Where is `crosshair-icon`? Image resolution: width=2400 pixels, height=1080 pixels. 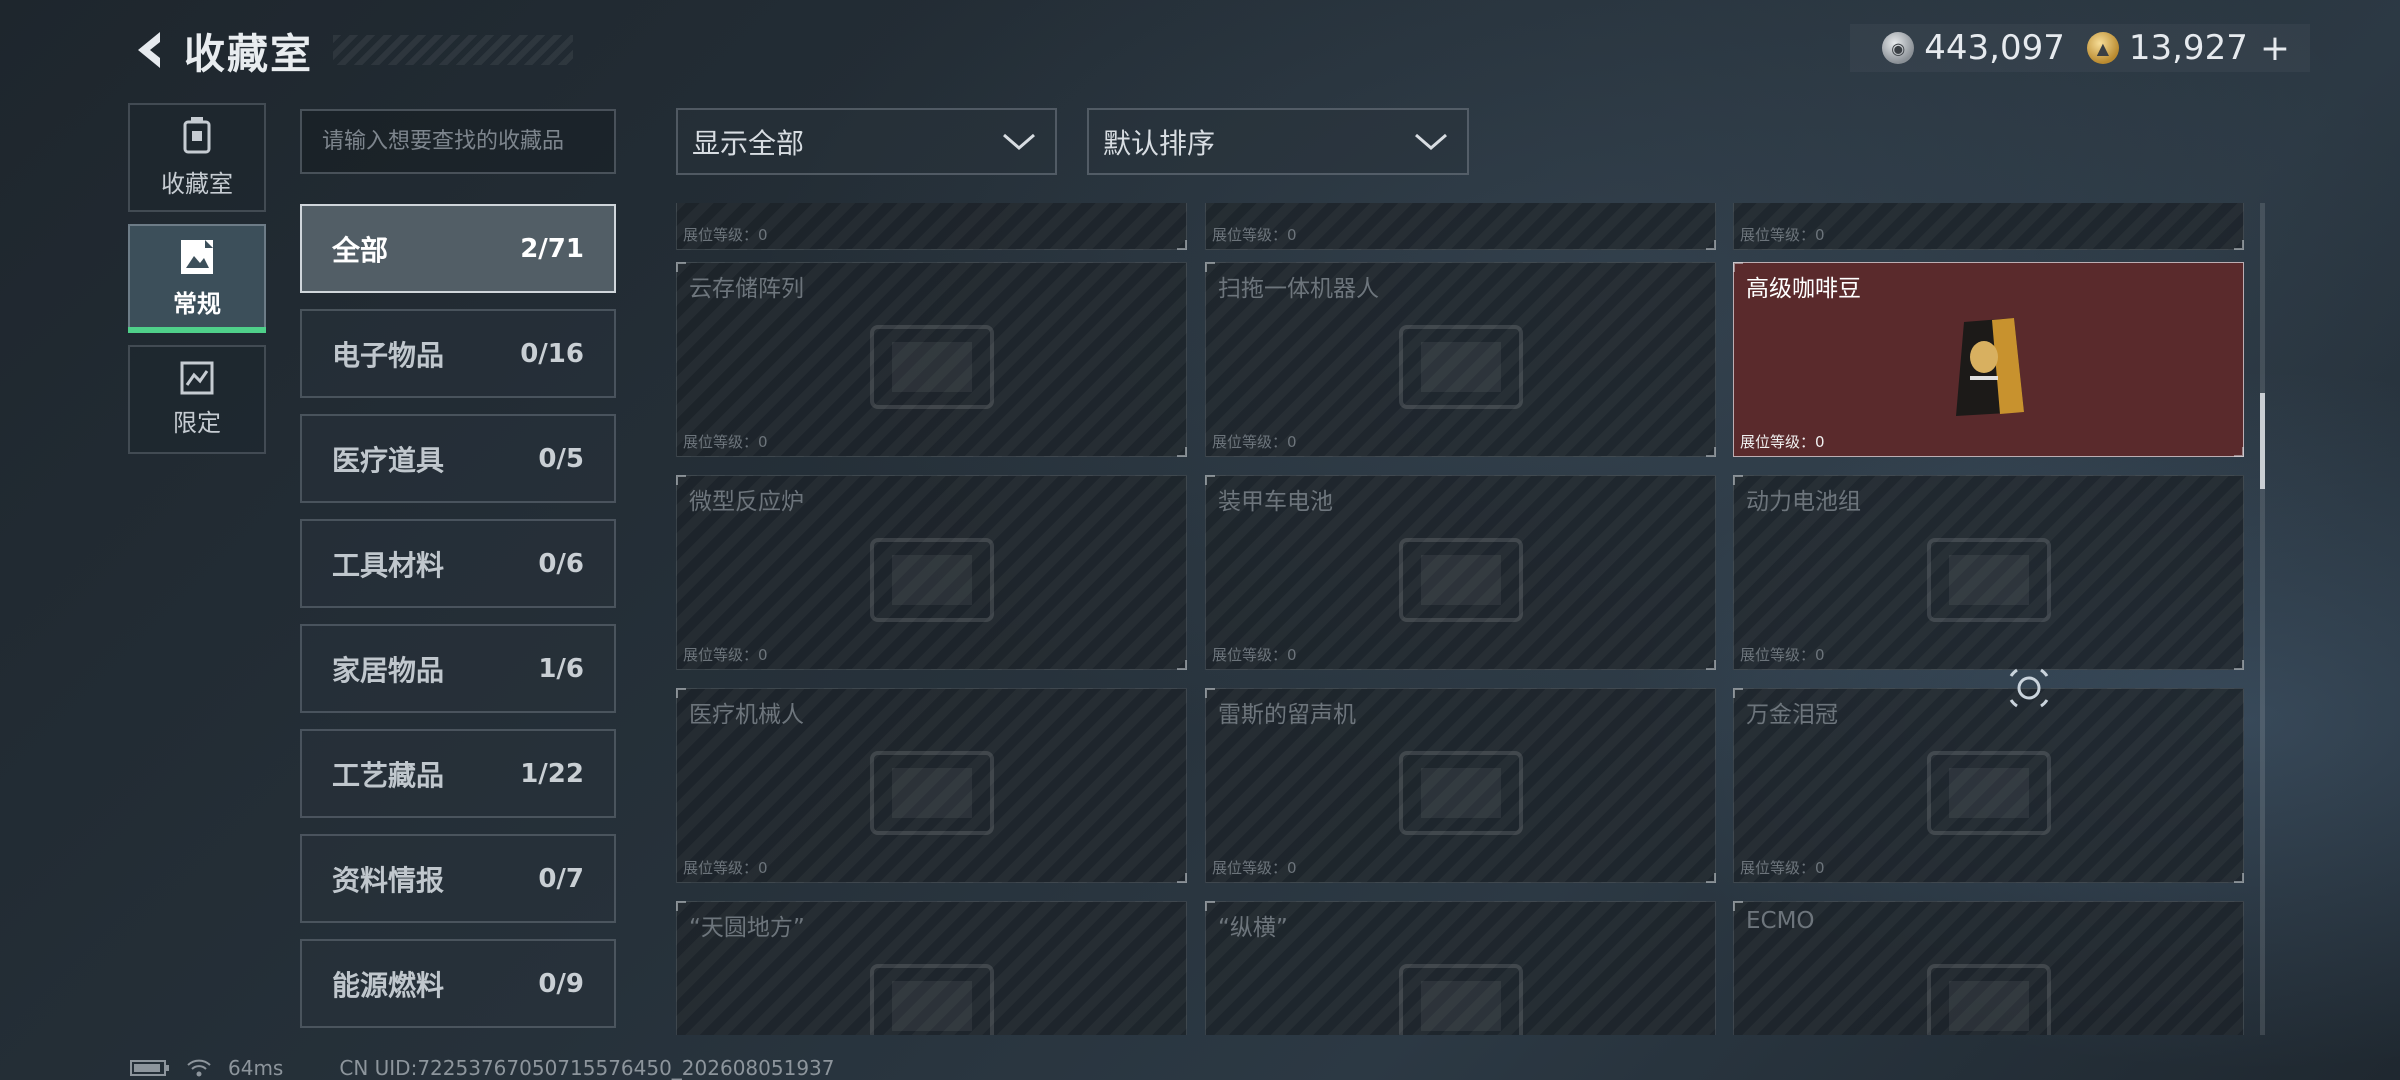
crosshair-icon is located at coordinates (2029, 688).